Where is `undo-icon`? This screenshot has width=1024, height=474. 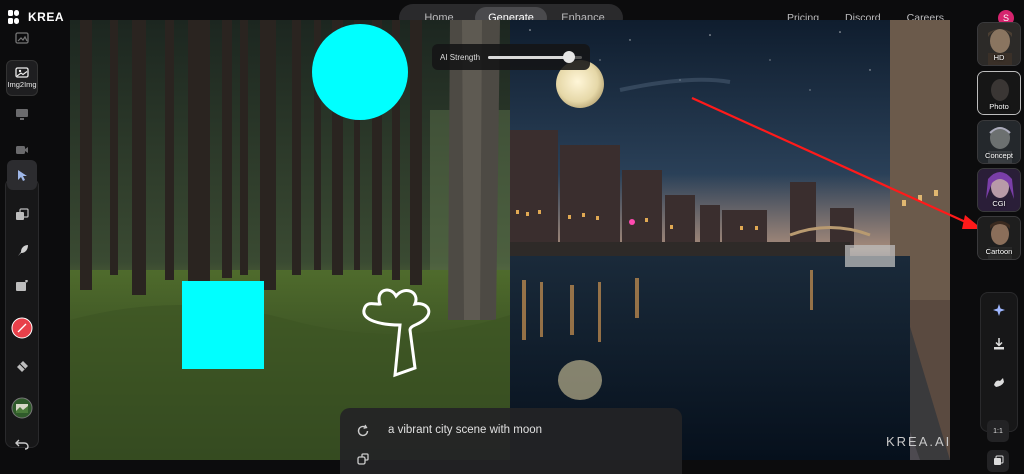 undo-icon is located at coordinates (22, 444).